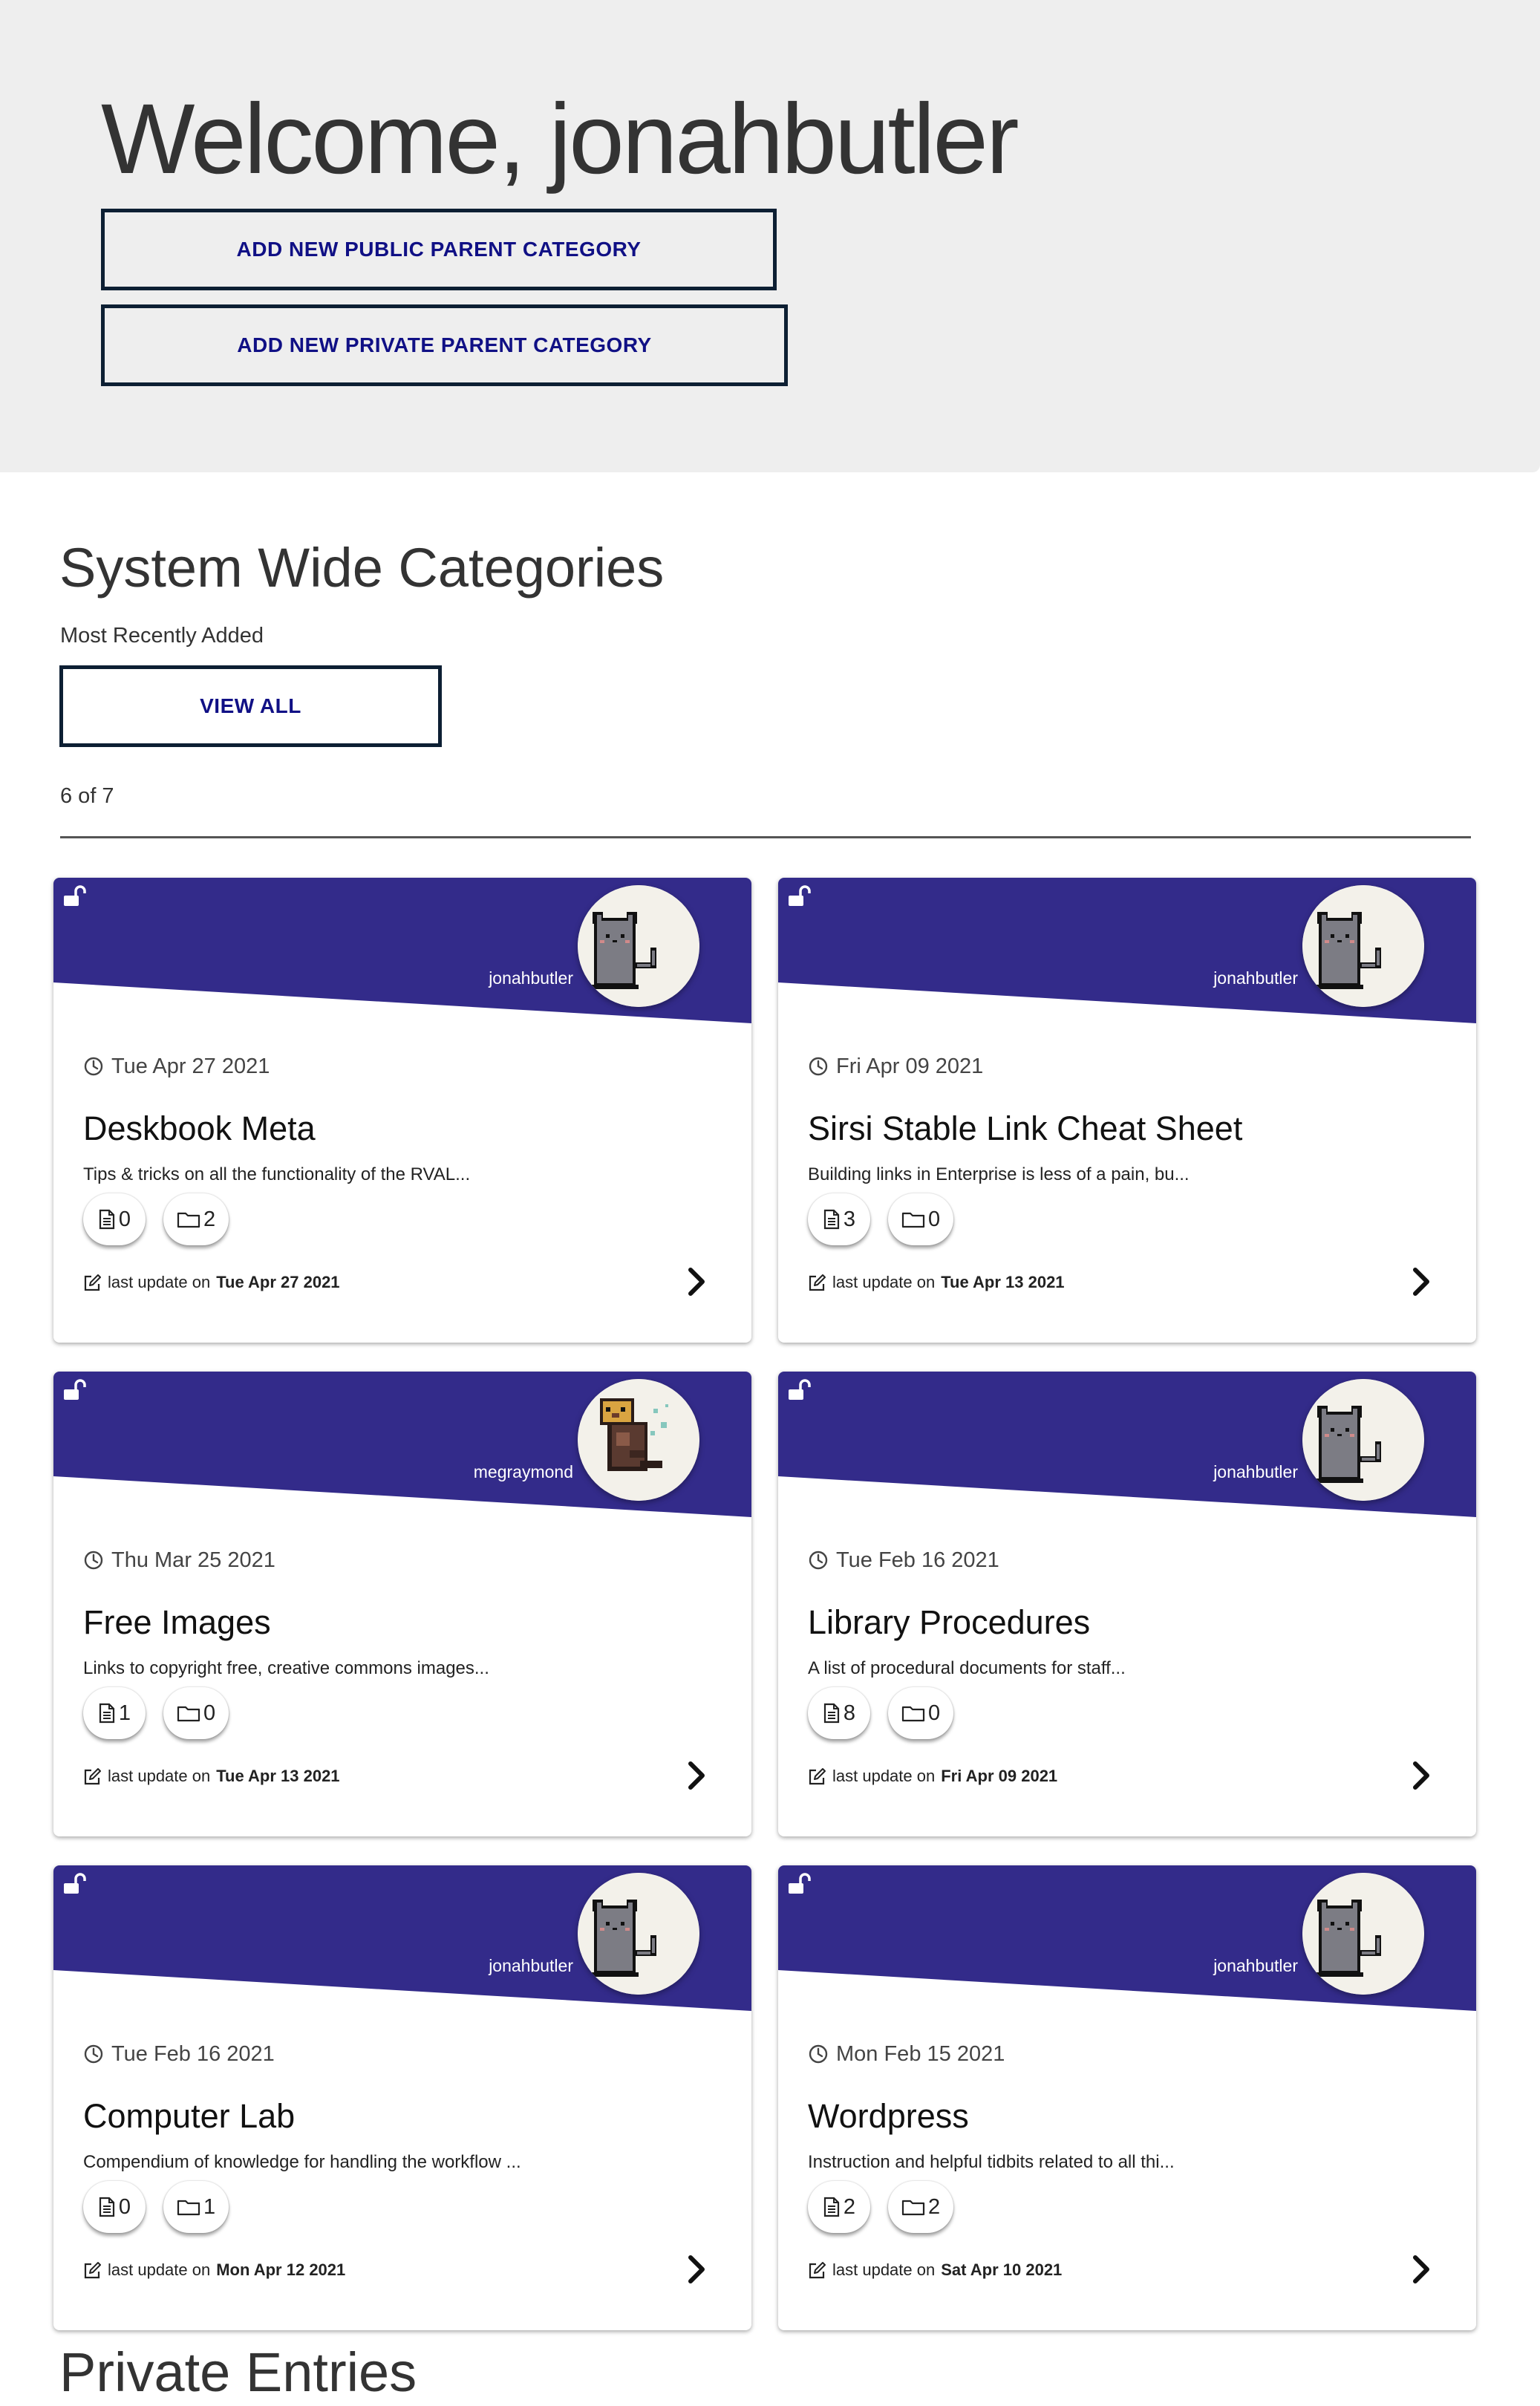 This screenshot has height=2406, width=1540. I want to click on section-title: System Wide Categories, so click(362, 568).